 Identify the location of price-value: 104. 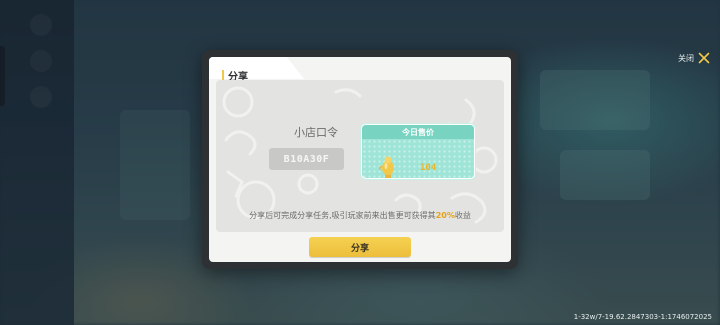
(428, 168).